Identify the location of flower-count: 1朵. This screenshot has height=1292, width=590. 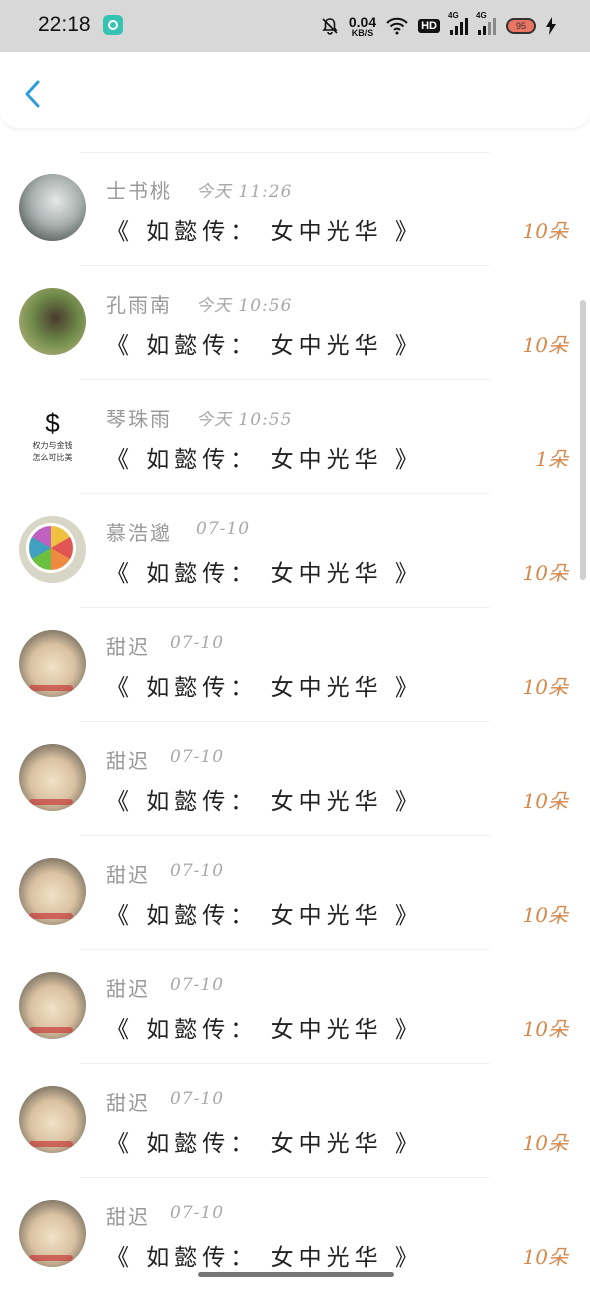
(551, 459).